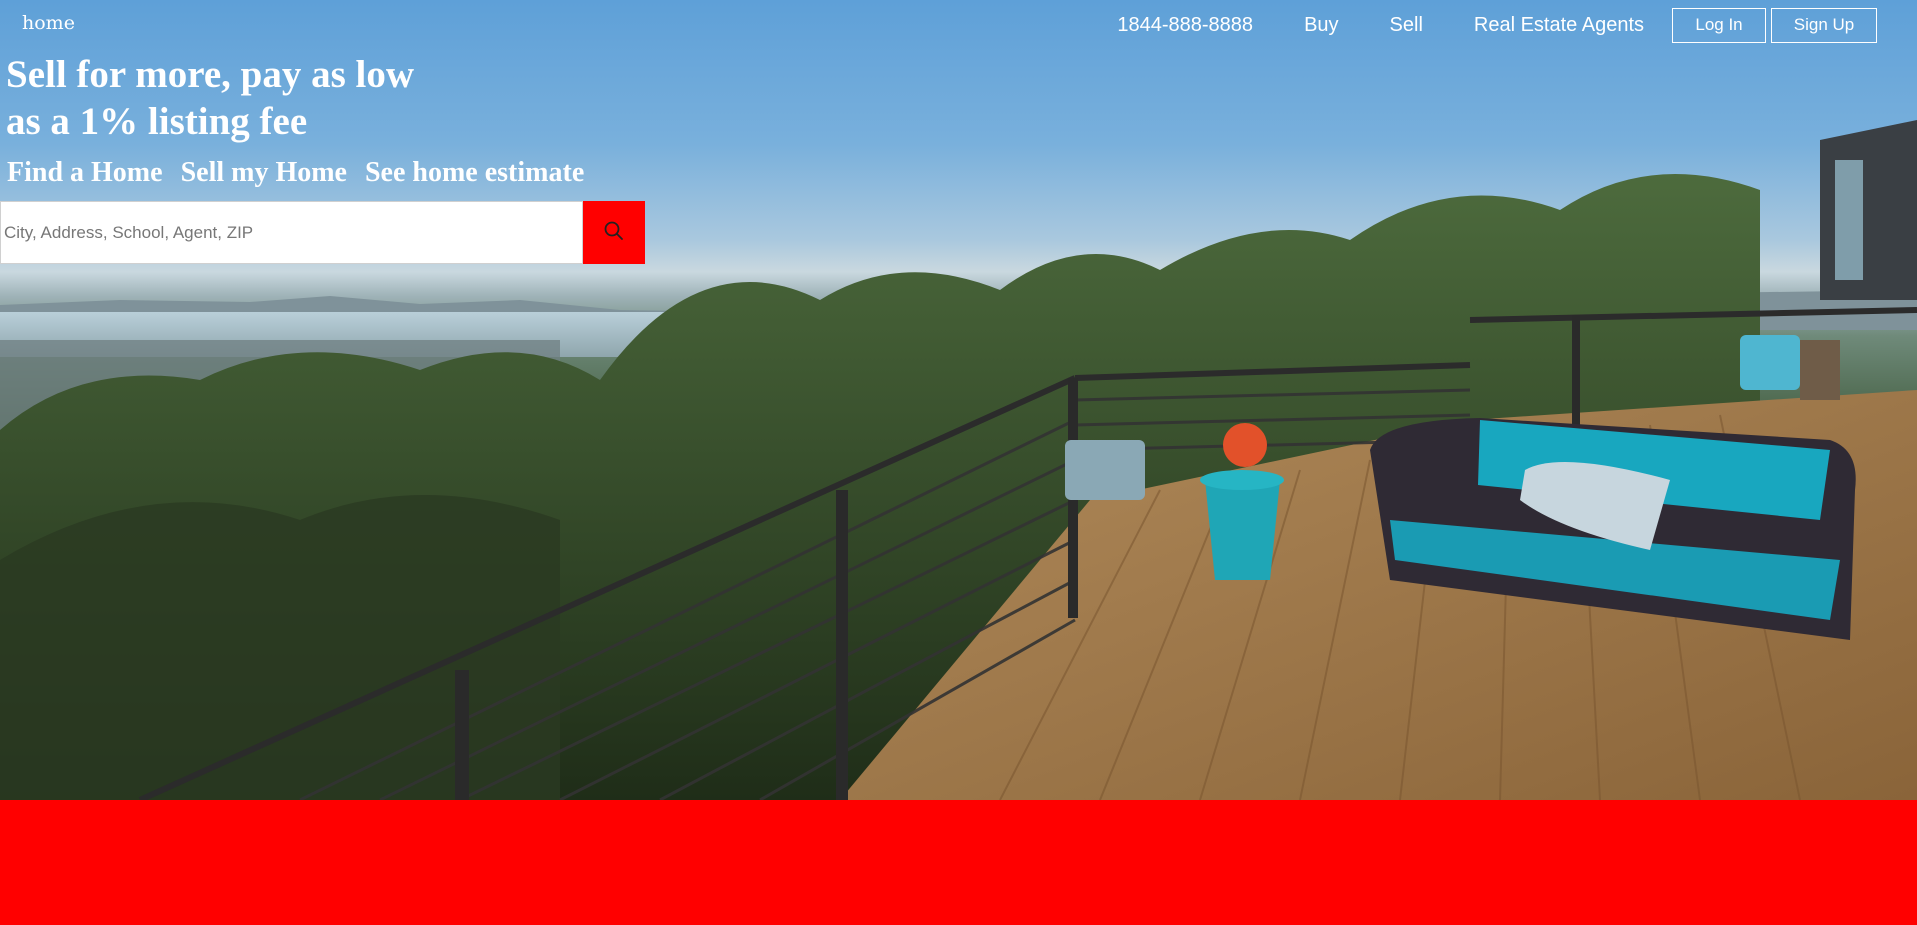 The image size is (1917, 925). What do you see at coordinates (291, 232) in the screenshot?
I see `search-input` at bounding box center [291, 232].